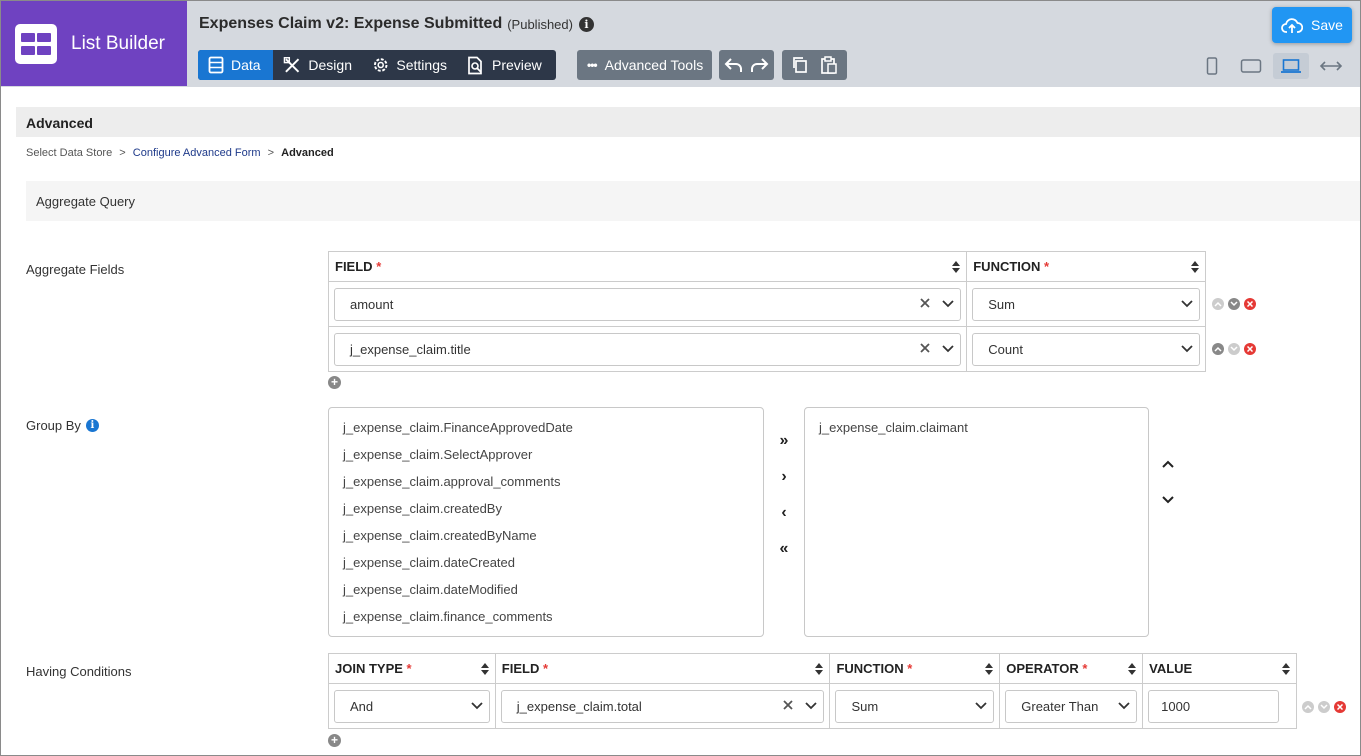  Describe the element at coordinates (410, 349) in the screenshot. I see `field-value: j_expense_claim.title` at that location.